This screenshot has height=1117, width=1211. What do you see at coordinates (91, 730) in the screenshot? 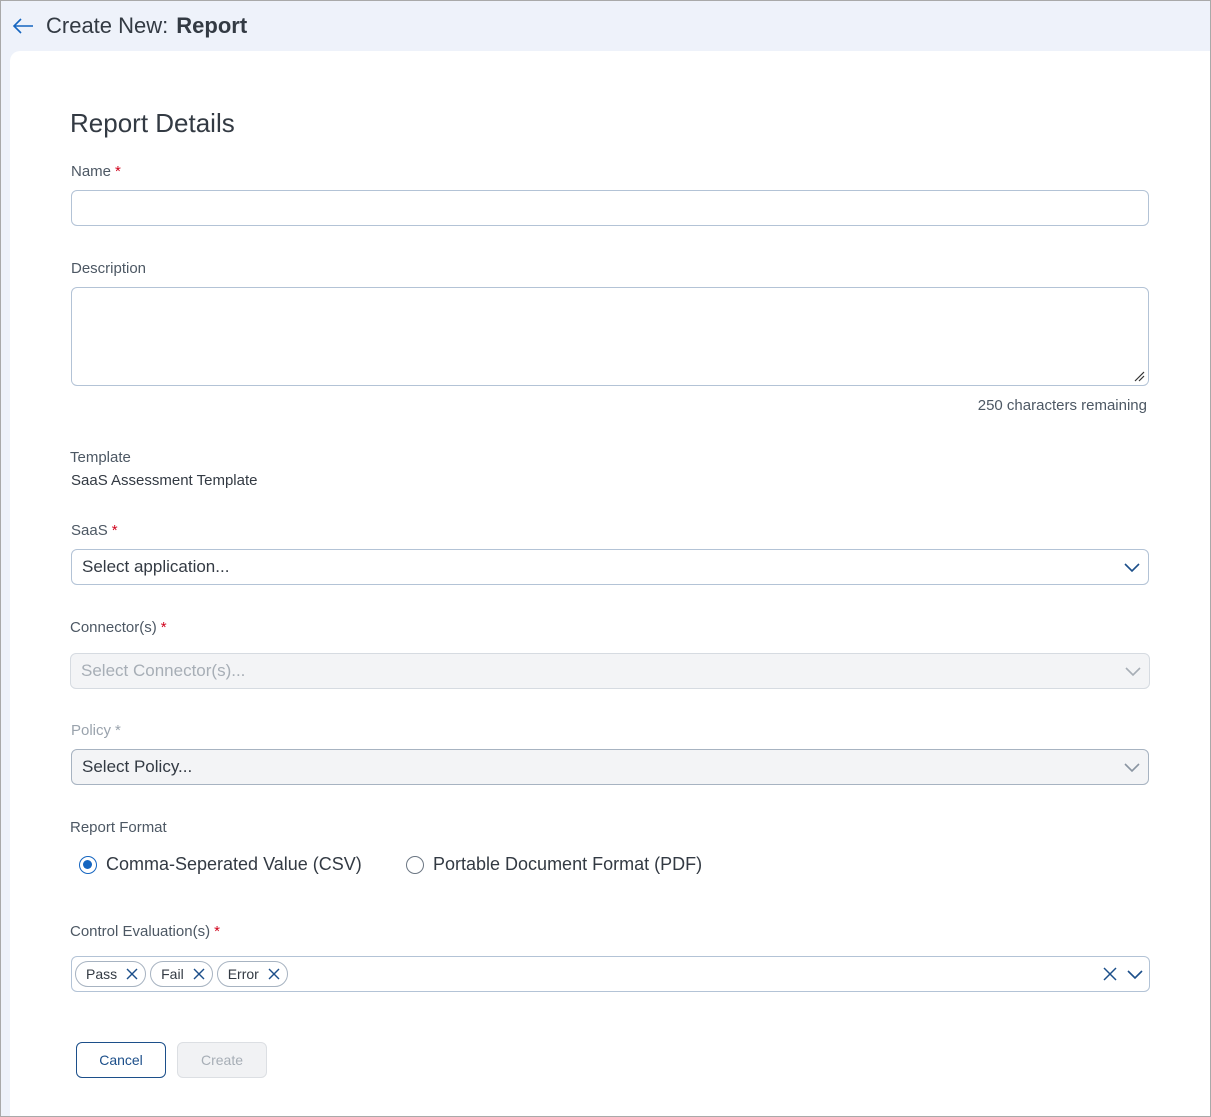
I see `policy-label-text: Policy` at bounding box center [91, 730].